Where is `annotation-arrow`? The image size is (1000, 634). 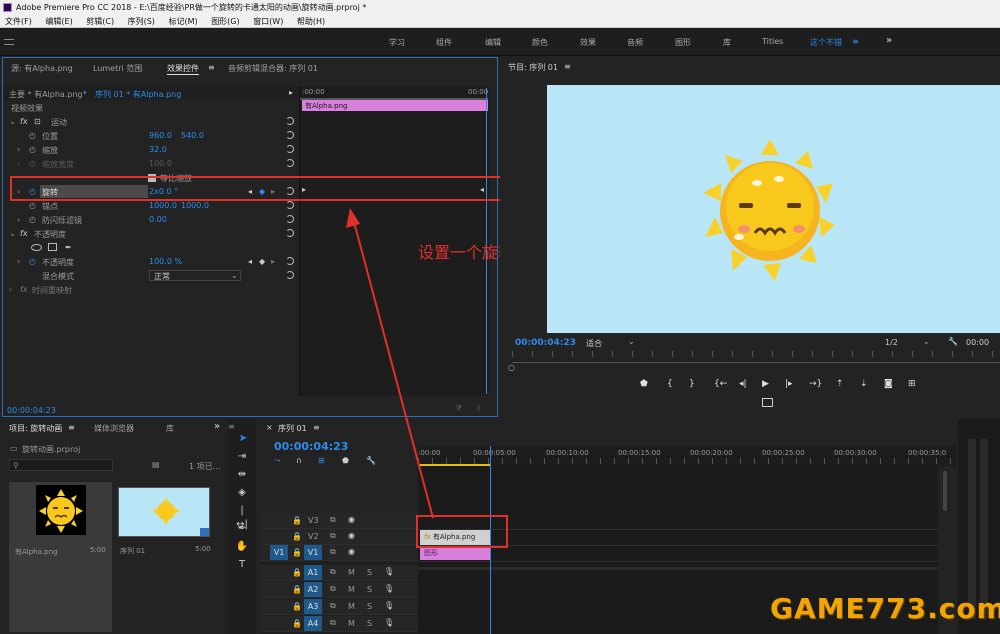 annotation-arrow is located at coordinates (390, 363).